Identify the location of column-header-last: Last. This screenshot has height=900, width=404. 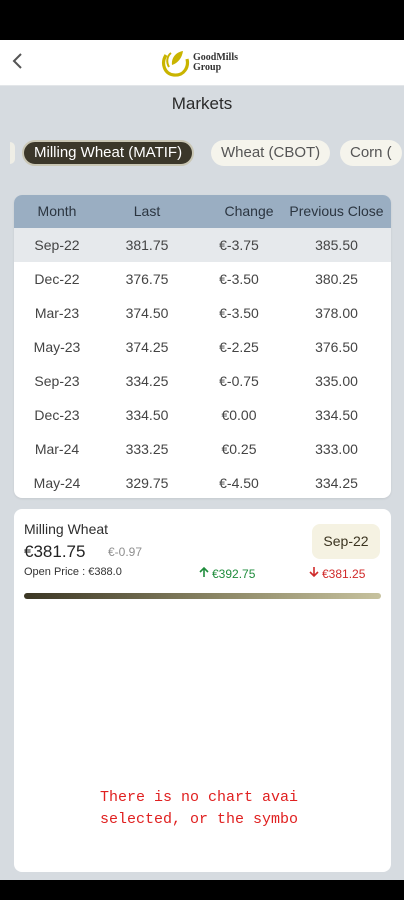
(147, 211).